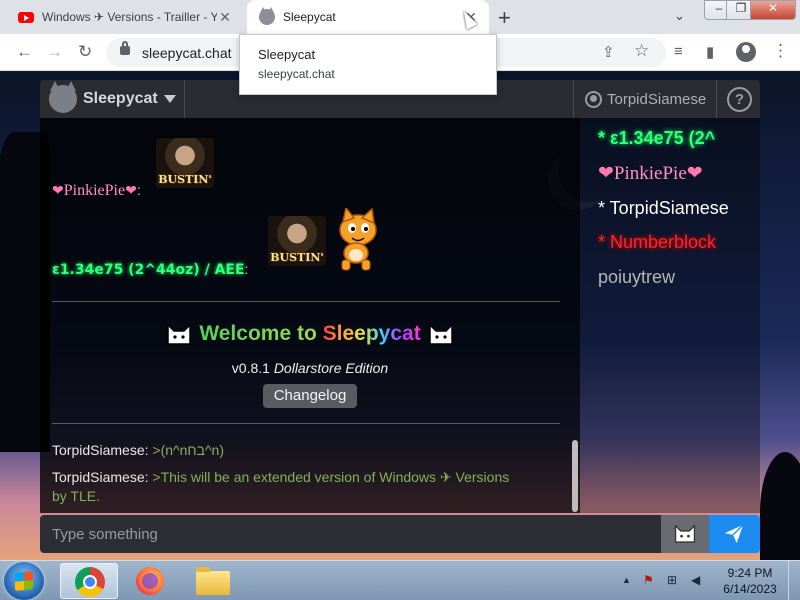  What do you see at coordinates (657, 242) in the screenshot?
I see `online-user: * Numberblock` at bounding box center [657, 242].